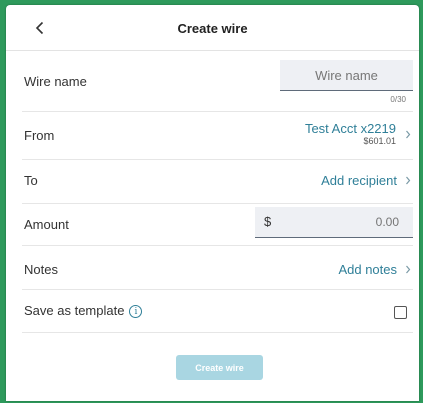 This screenshot has height=403, width=423. What do you see at coordinates (217, 311) in the screenshot?
I see `save-template-row: Save as template i` at bounding box center [217, 311].